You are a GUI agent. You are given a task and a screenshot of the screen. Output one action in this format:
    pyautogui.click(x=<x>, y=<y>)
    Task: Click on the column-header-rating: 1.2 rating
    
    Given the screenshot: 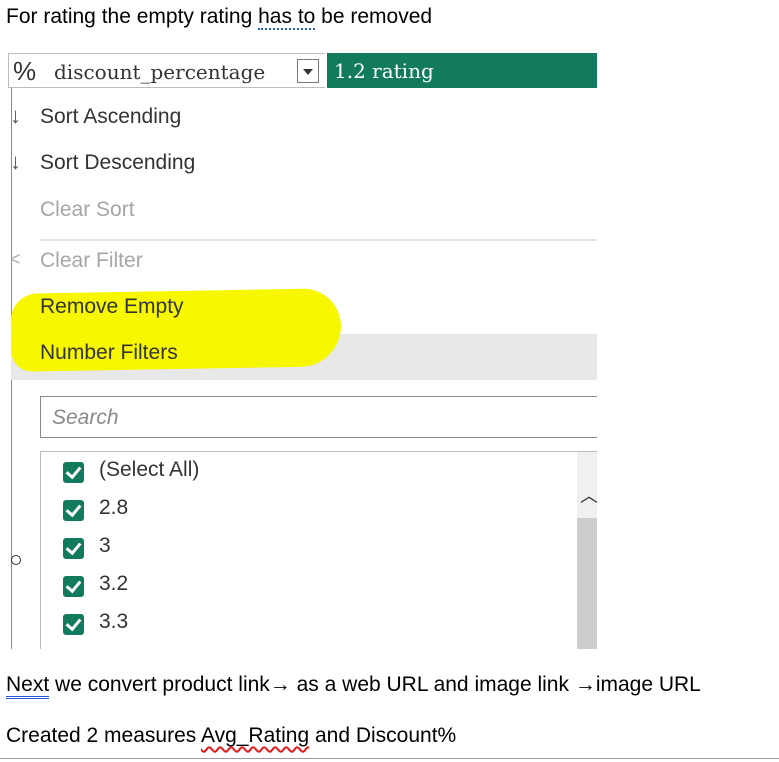 What is the action you would take?
    pyautogui.click(x=461, y=70)
    